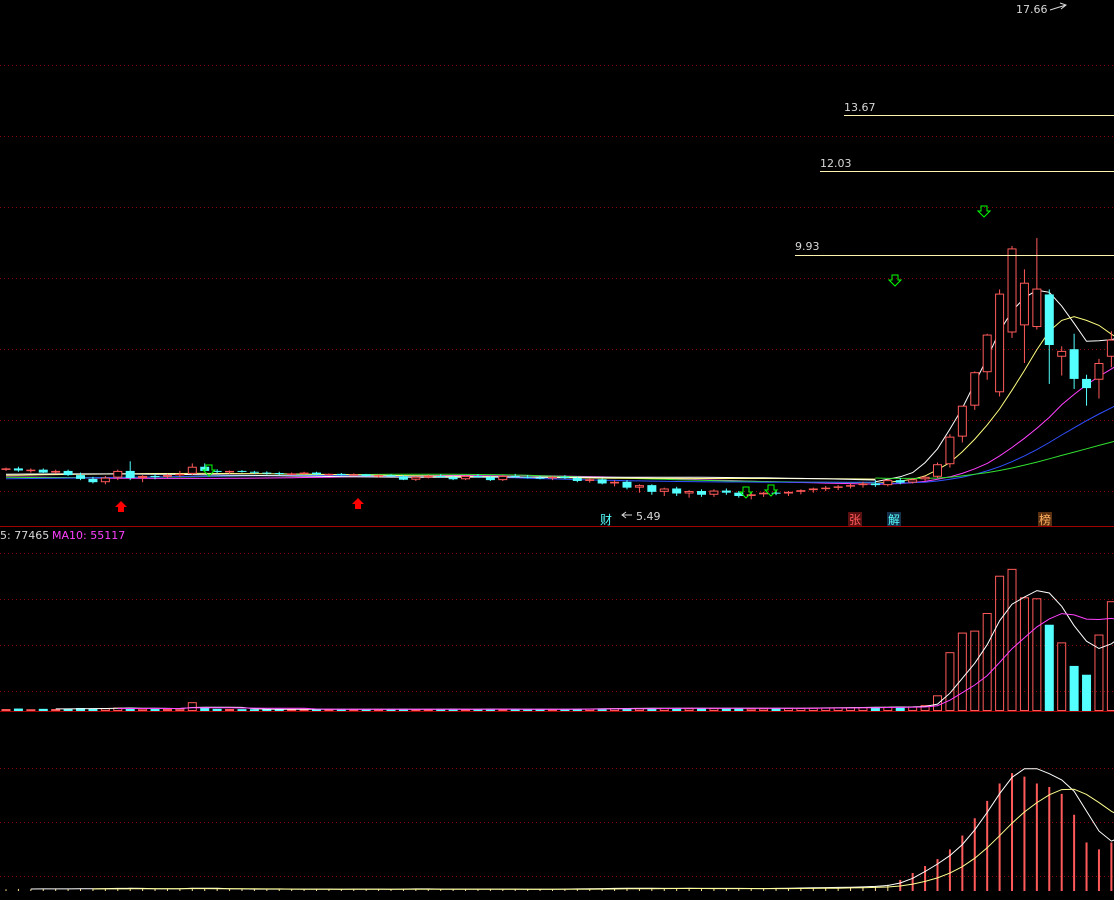  I want to click on marker-label: 榜, so click(1045, 519).